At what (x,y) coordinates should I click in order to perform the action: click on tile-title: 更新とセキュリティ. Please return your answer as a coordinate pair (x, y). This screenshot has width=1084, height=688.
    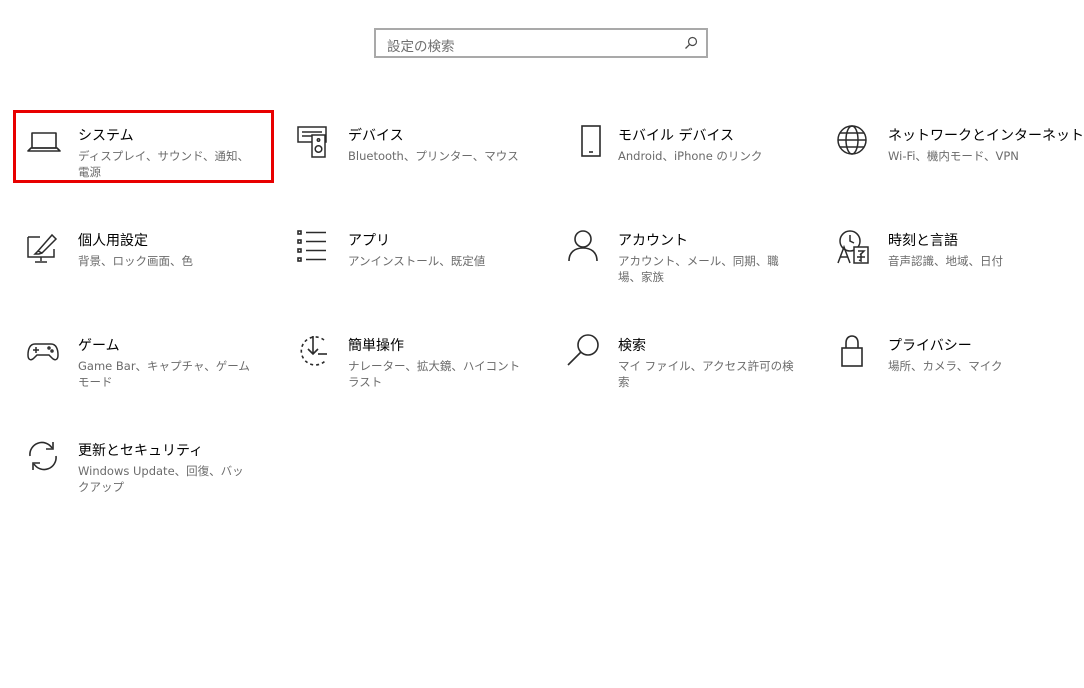
    Looking at the image, I should click on (141, 451).